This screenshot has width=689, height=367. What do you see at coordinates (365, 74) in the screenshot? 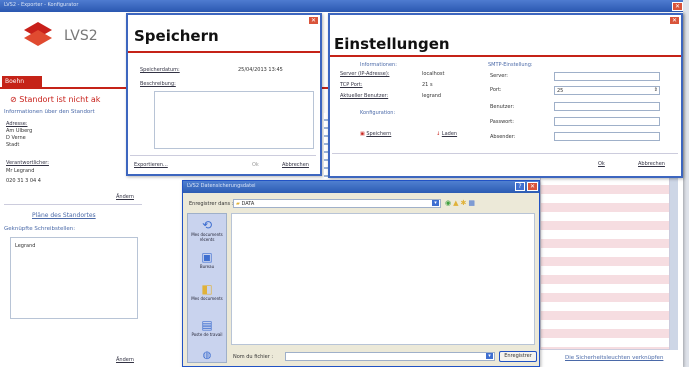
I see `server-label: Server (IP-Adresse):` at bounding box center [365, 74].